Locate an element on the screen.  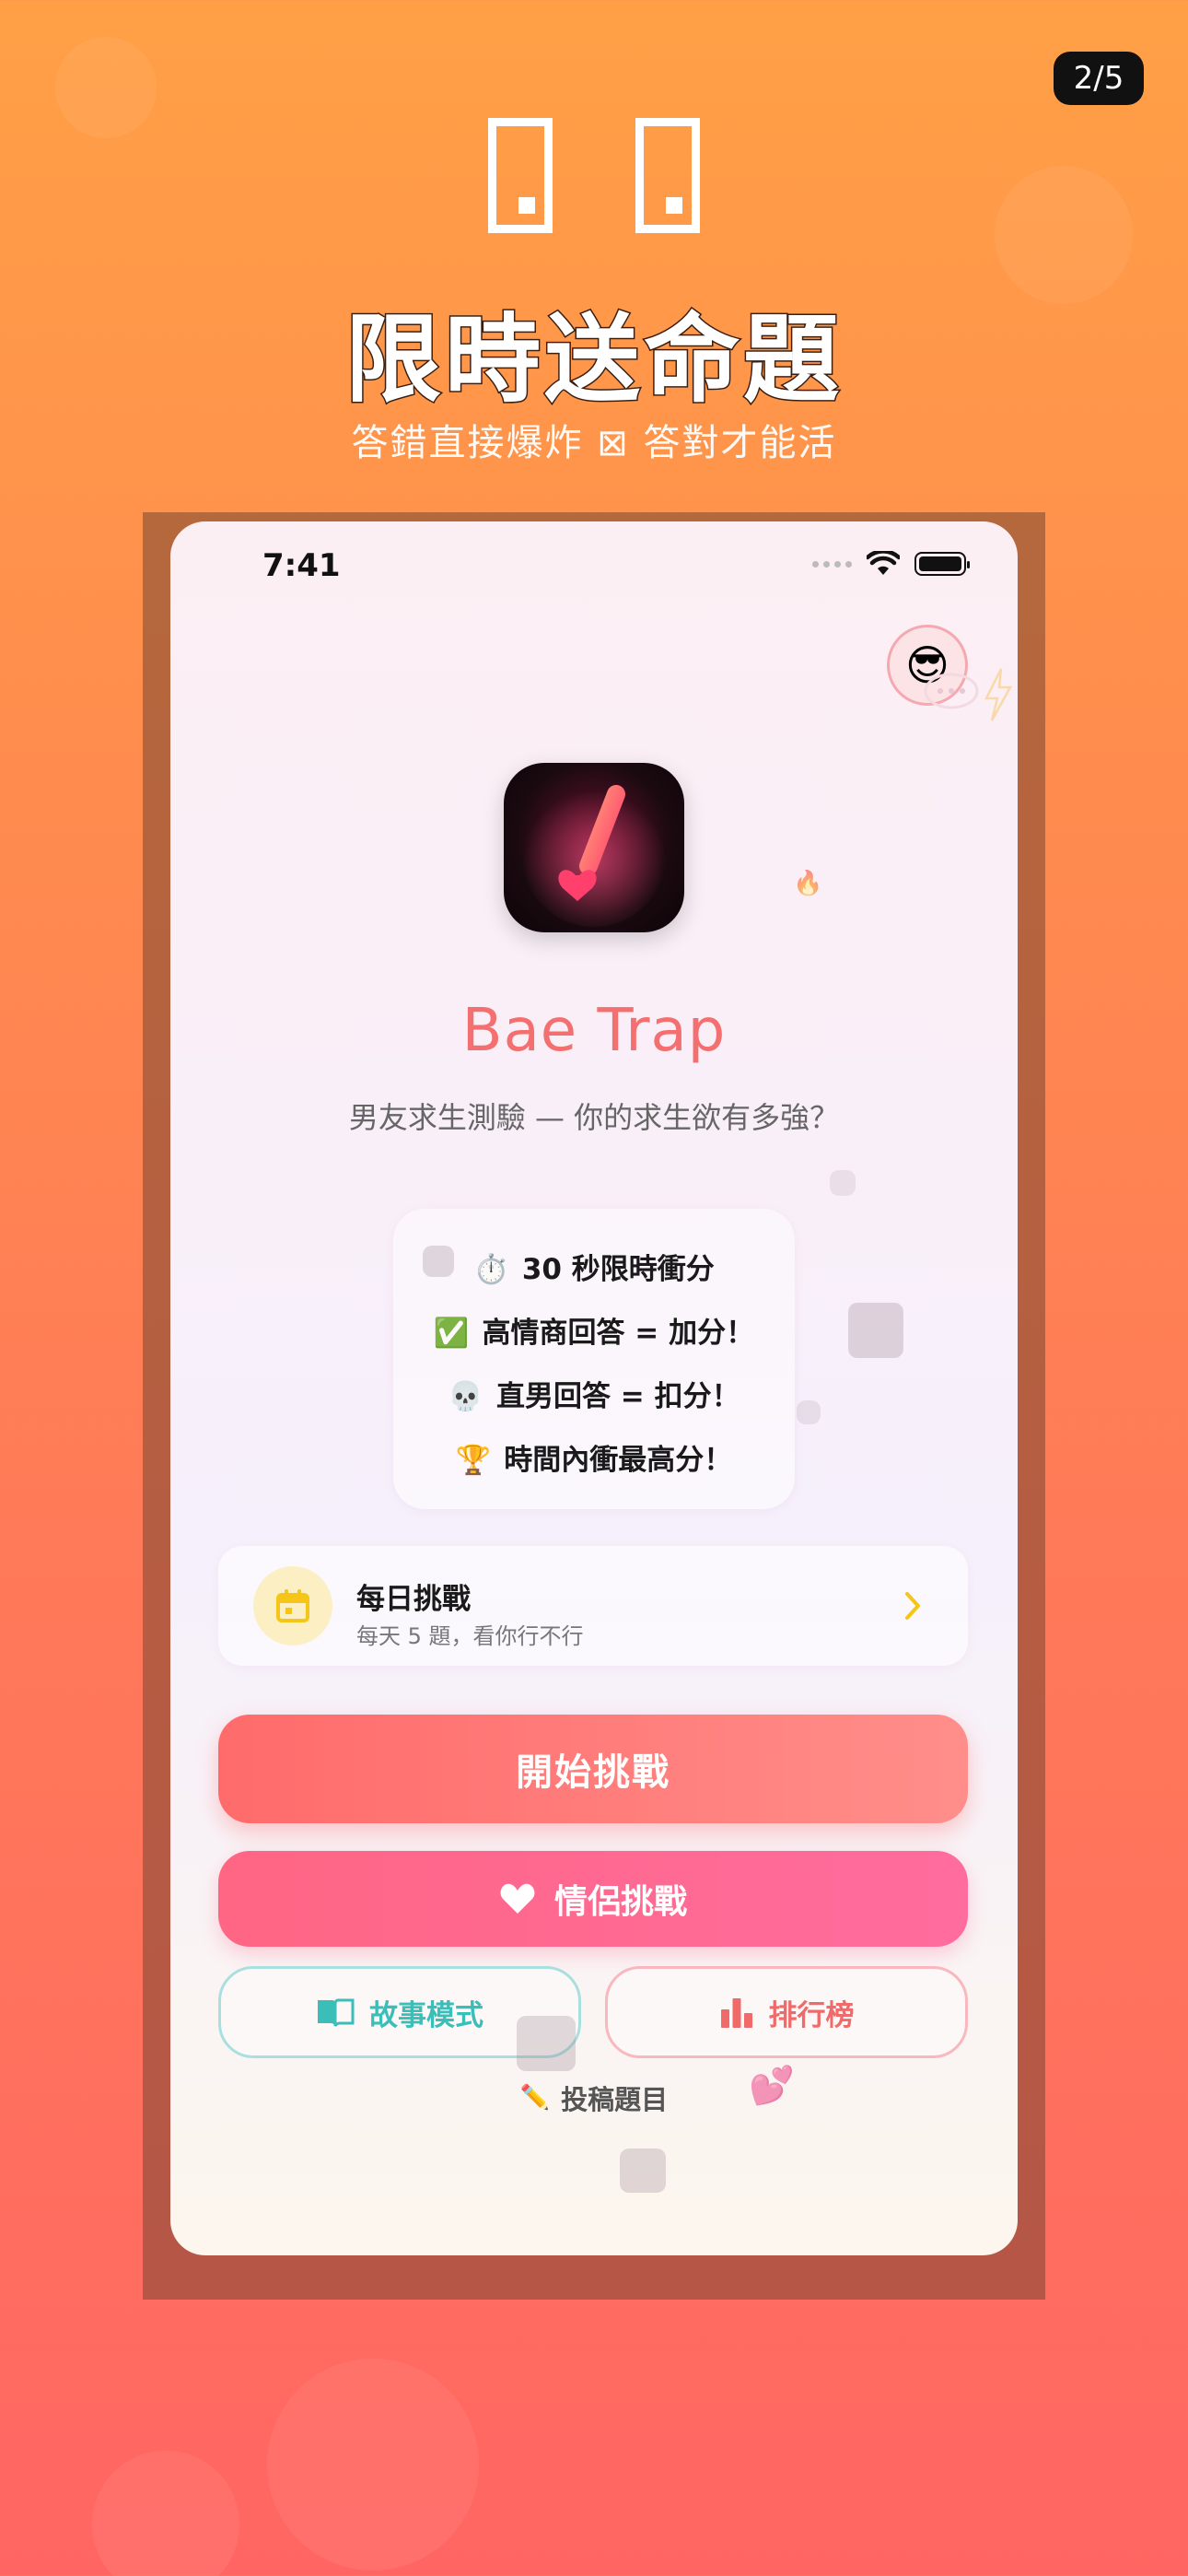
fire-icon: 🔥 is located at coordinates (808, 883).